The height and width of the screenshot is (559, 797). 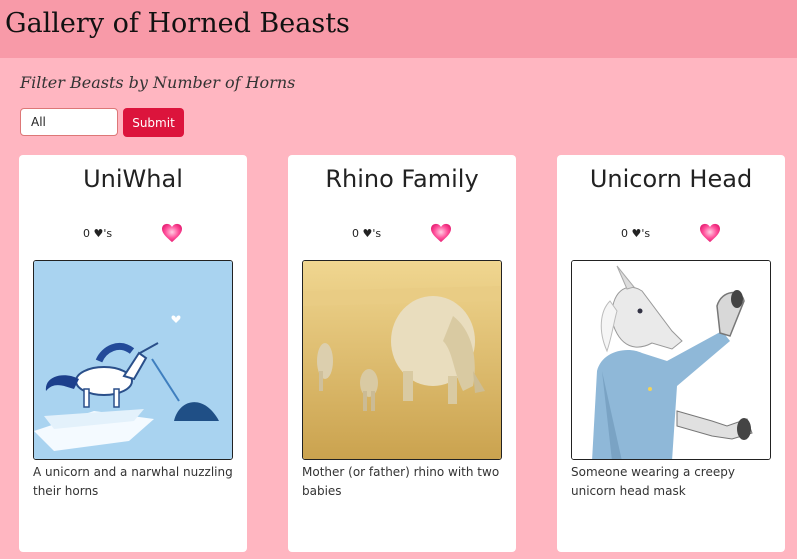 I want to click on beast-image-unicorn-head, so click(x=671, y=360).